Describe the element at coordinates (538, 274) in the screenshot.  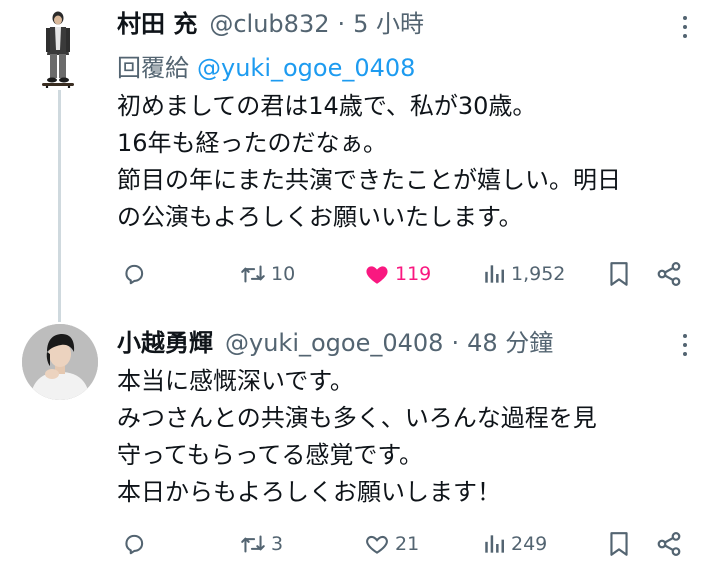
I see `view-count: 1,952` at that location.